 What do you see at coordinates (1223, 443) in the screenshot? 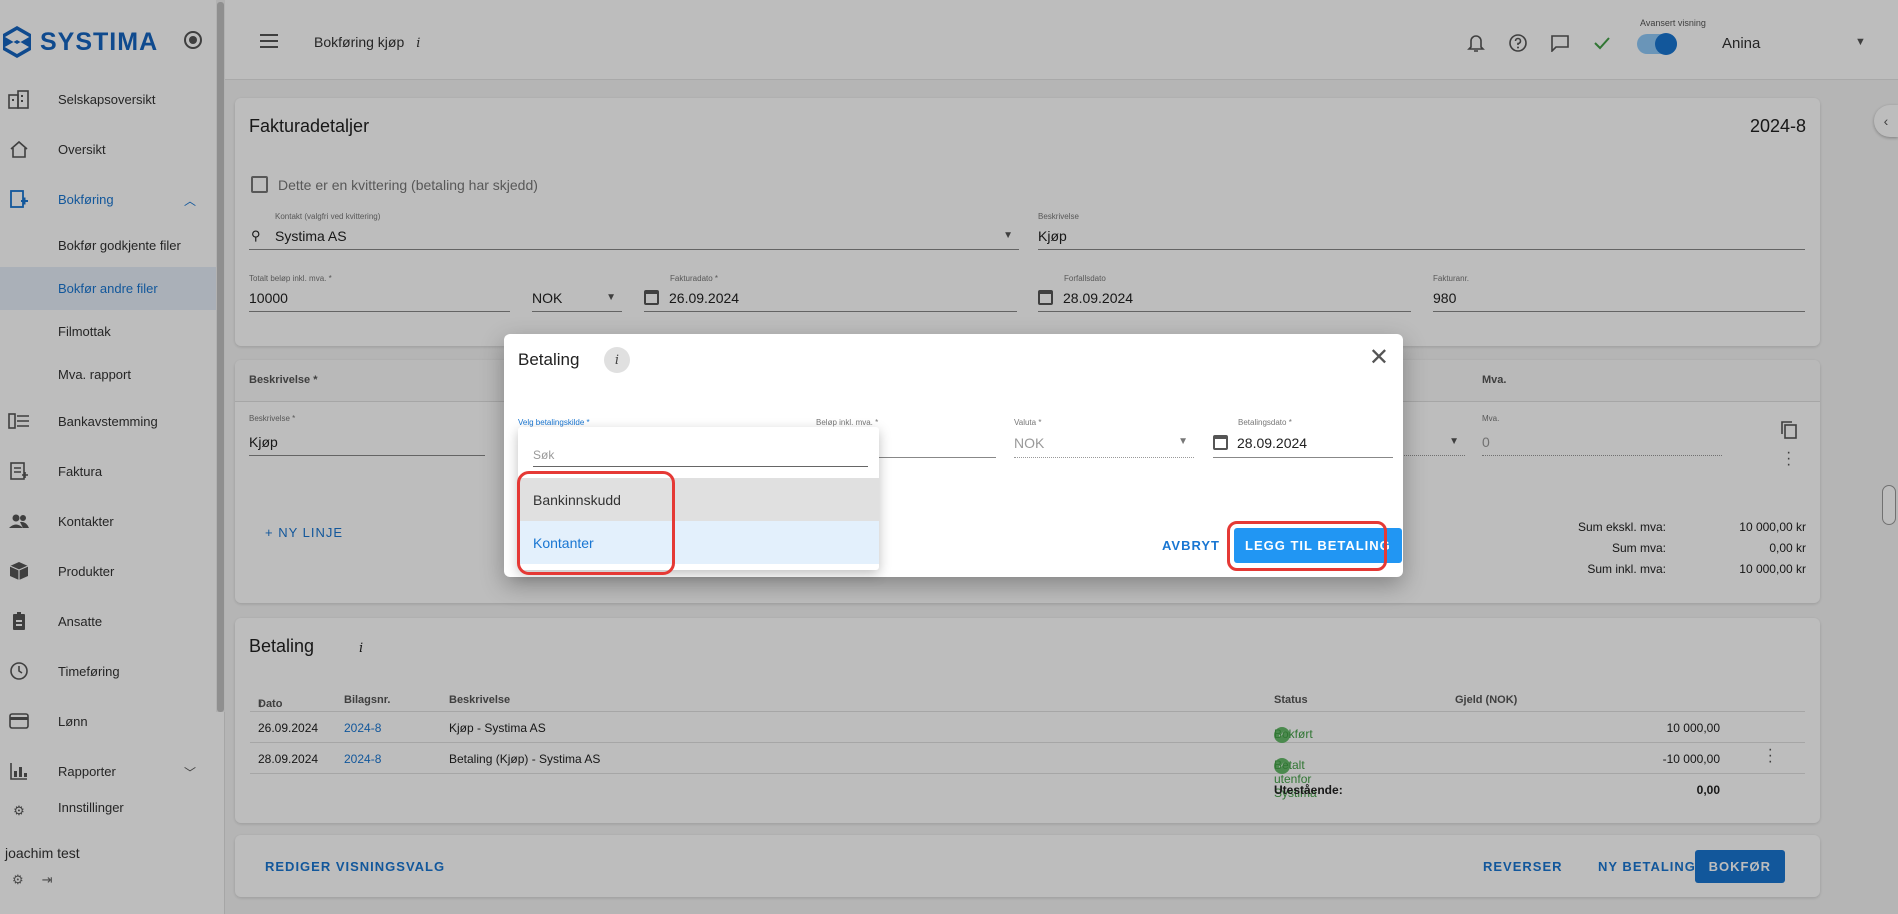
I see `calendar-icon` at bounding box center [1223, 443].